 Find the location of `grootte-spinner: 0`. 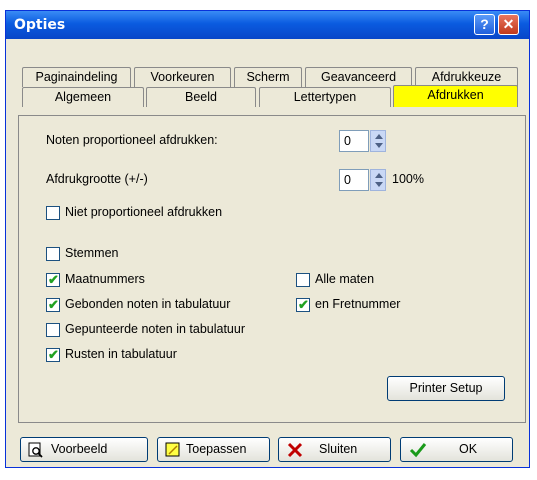

grootte-spinner: 0 is located at coordinates (363, 180).